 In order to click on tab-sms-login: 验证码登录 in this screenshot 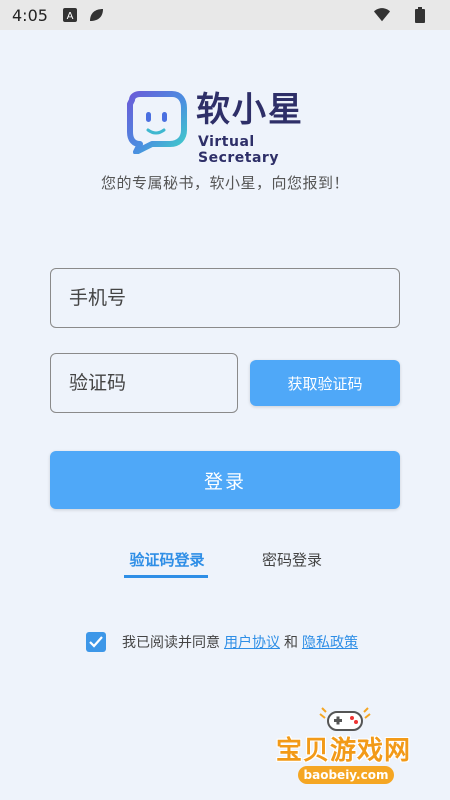, I will do `click(167, 563)`.